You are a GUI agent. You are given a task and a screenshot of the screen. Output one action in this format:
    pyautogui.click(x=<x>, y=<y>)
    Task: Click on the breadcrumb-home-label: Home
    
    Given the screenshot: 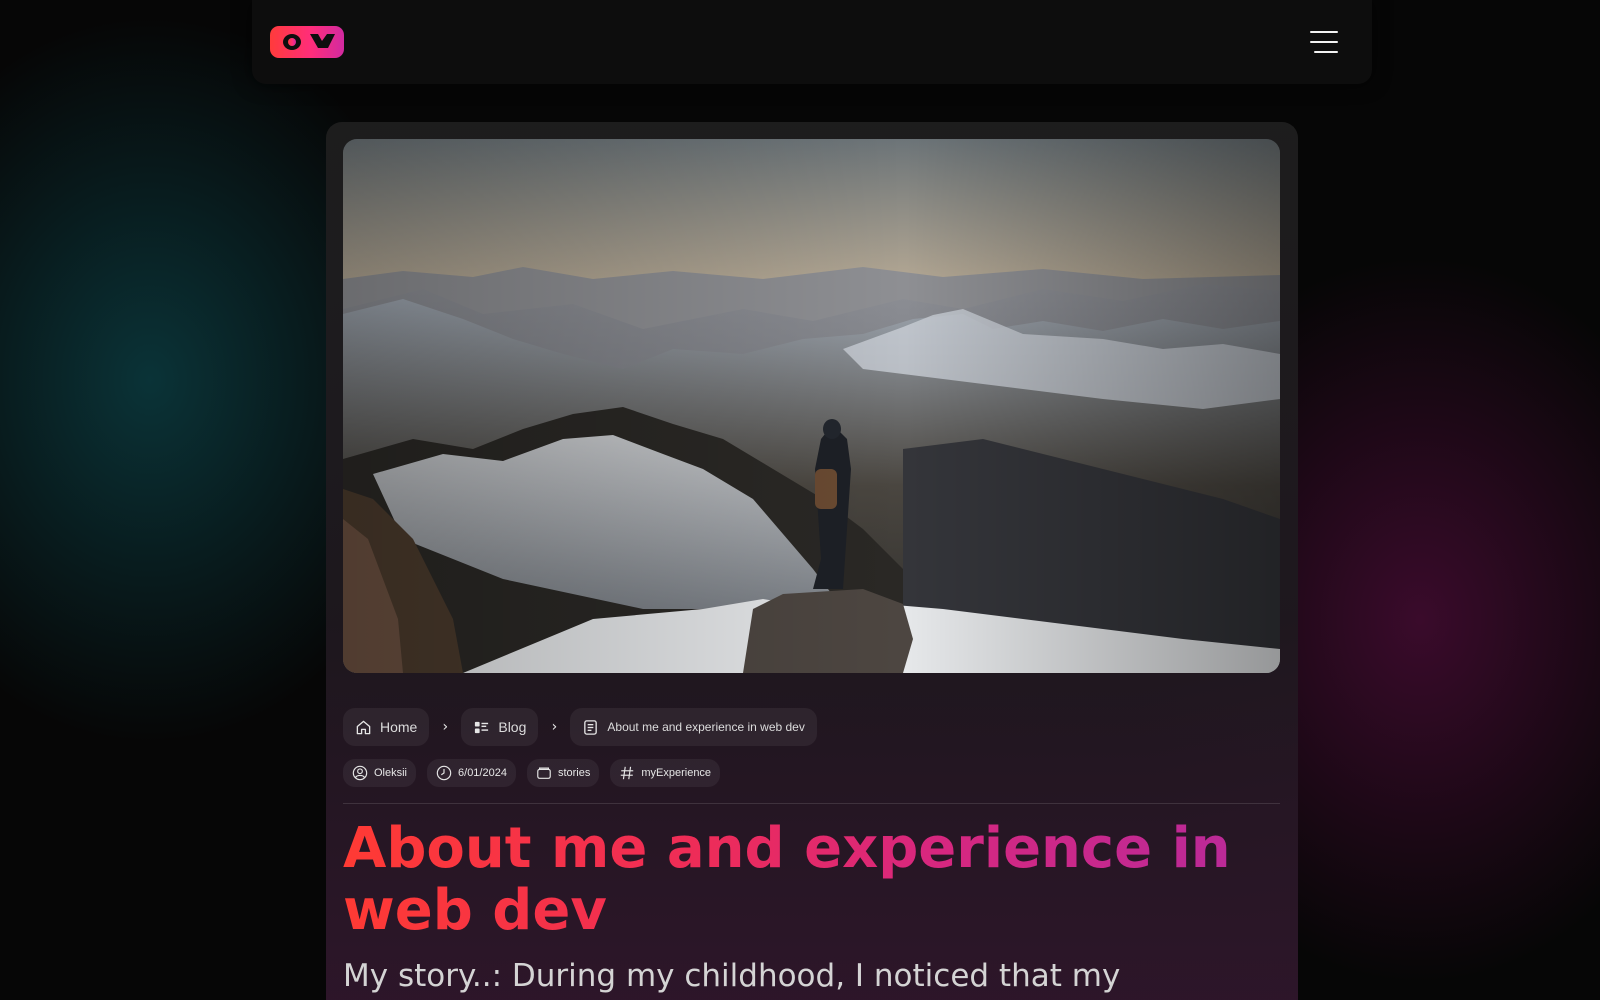 What is the action you would take?
    pyautogui.click(x=399, y=727)
    